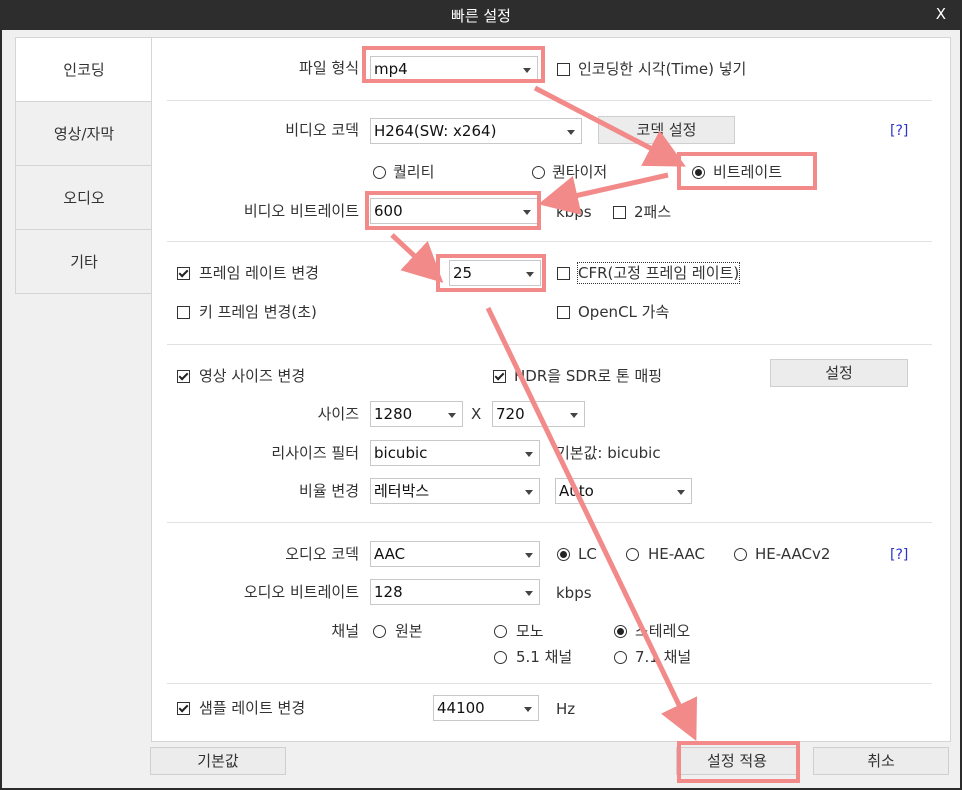 Image resolution: width=962 pixels, height=790 pixels. Describe the element at coordinates (455, 592) in the screenshot. I see `audio-bitrate-select: 128` at that location.